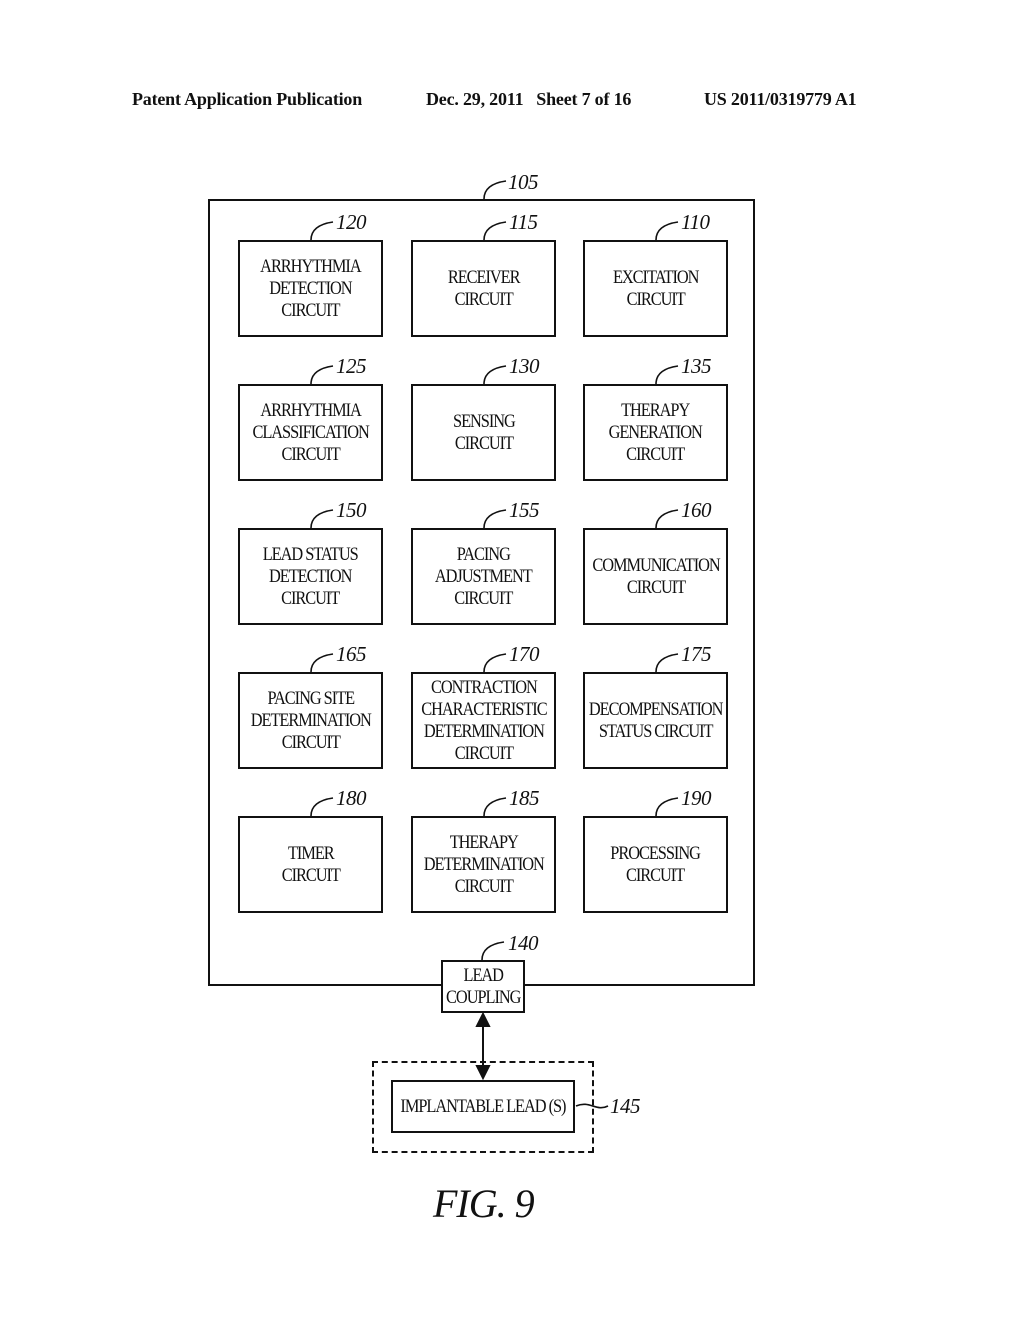 Image resolution: width=1024 pixels, height=1320 pixels. I want to click on circuit-block-165: PACING SITE DETERMINATION CIRCUIT, so click(310, 720).